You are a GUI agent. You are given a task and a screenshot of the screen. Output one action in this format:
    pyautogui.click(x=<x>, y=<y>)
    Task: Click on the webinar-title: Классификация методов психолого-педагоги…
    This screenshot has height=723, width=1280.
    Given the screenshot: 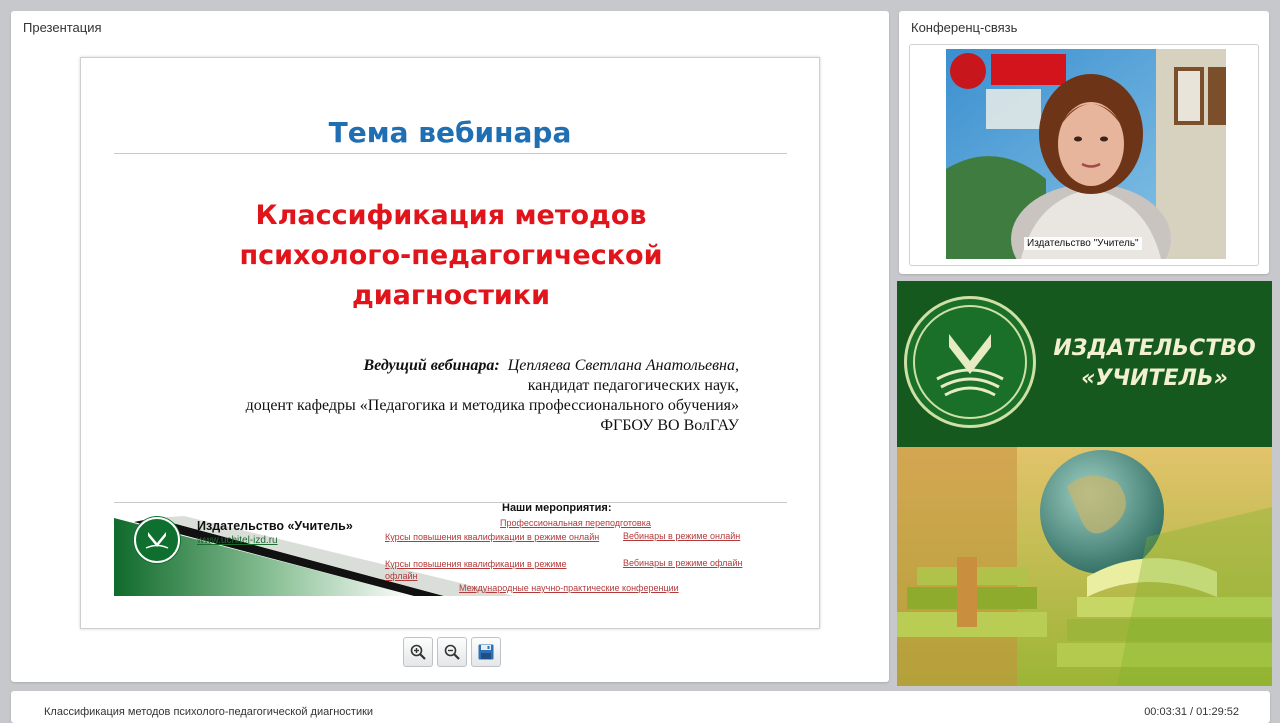 What is the action you would take?
    pyautogui.click(x=209, y=712)
    